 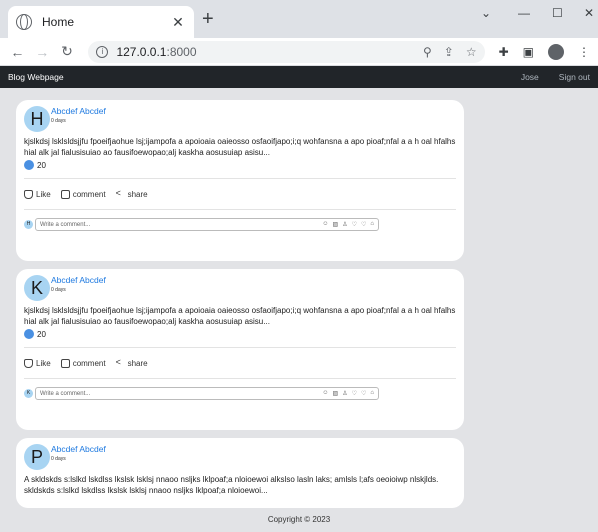 What do you see at coordinates (240, 458) in the screenshot?
I see `post-header: P Abcdef Abcdef 0 days` at bounding box center [240, 458].